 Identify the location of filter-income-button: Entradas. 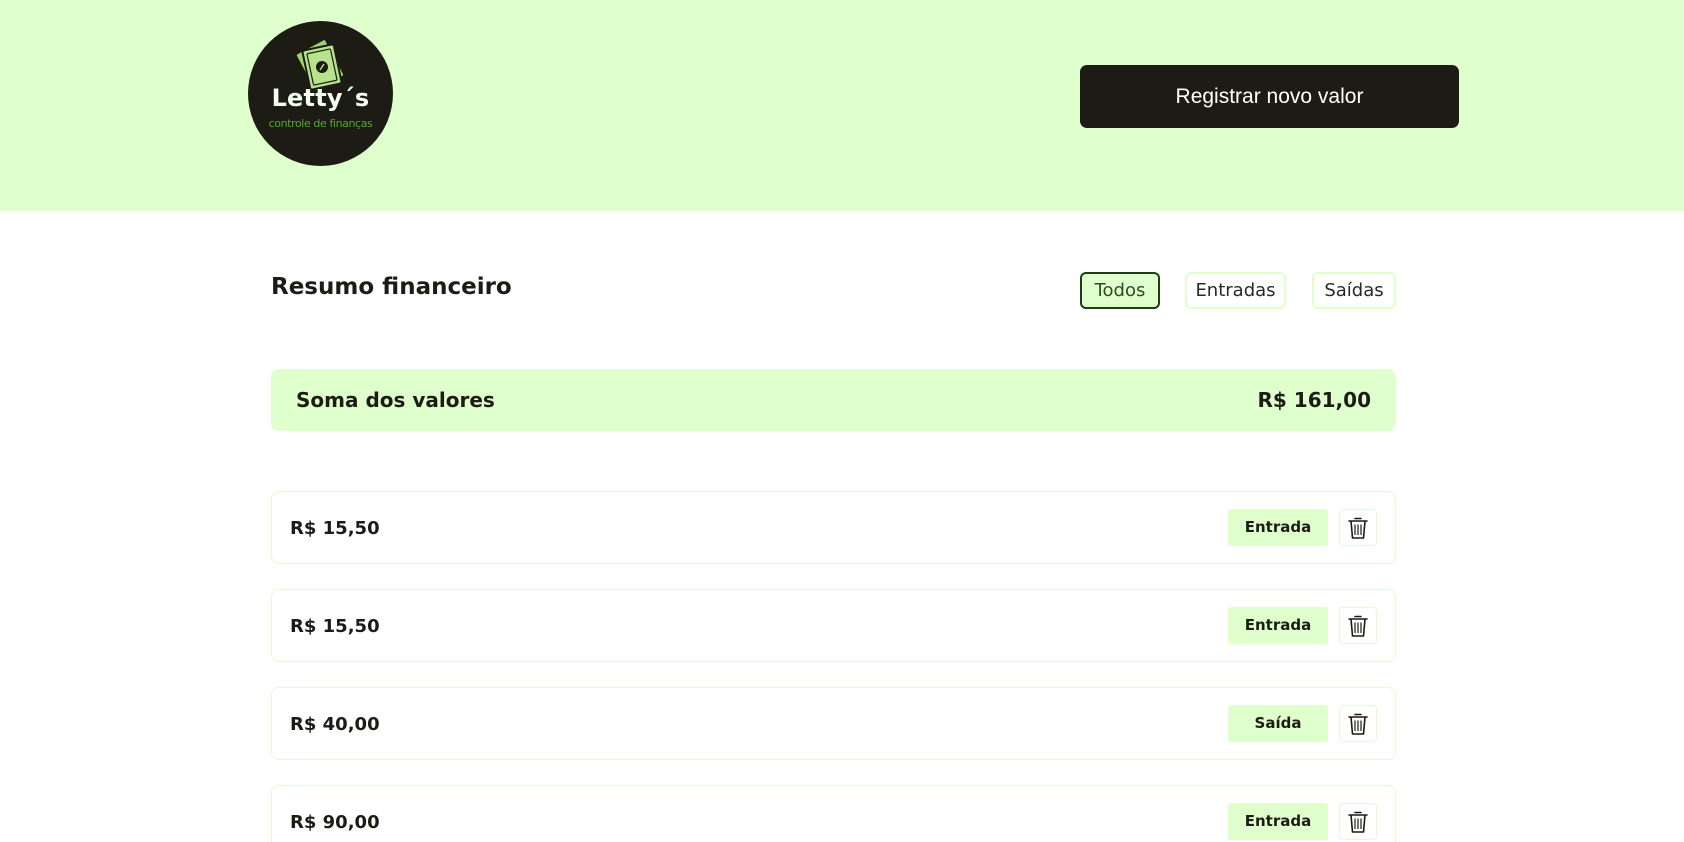
(1235, 290).